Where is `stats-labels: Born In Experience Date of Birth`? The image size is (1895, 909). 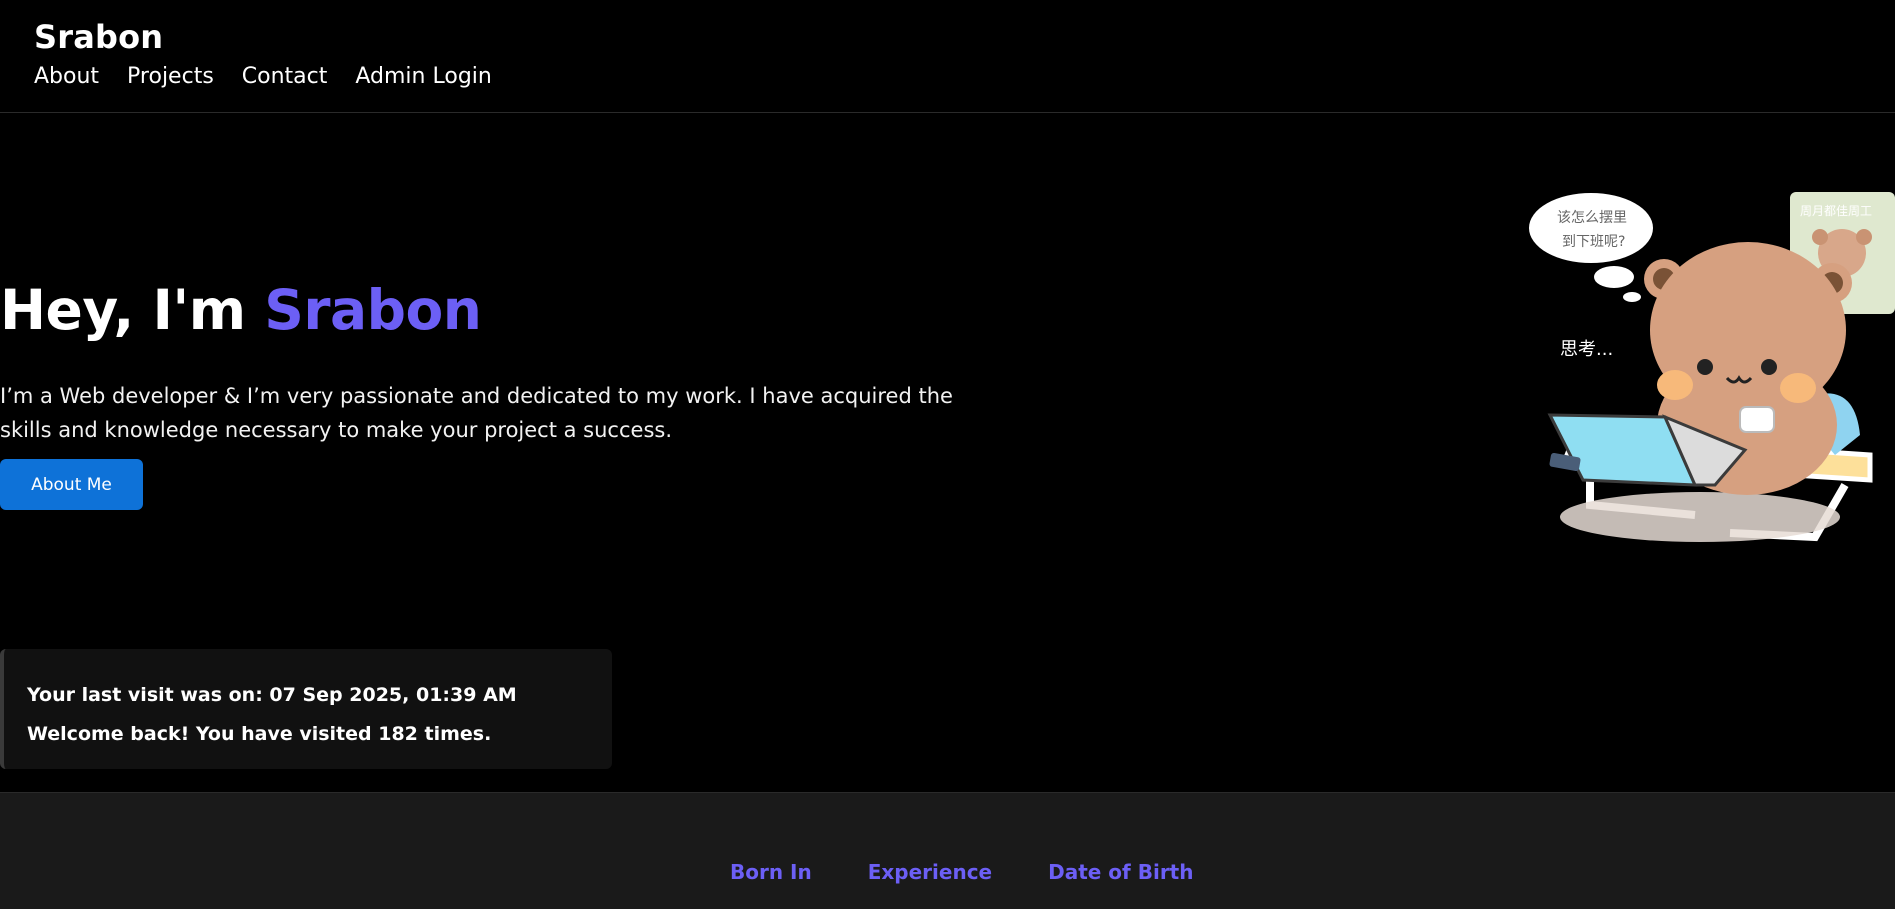
stats-labels: Born In Experience Date of Birth is located at coordinates (961, 872).